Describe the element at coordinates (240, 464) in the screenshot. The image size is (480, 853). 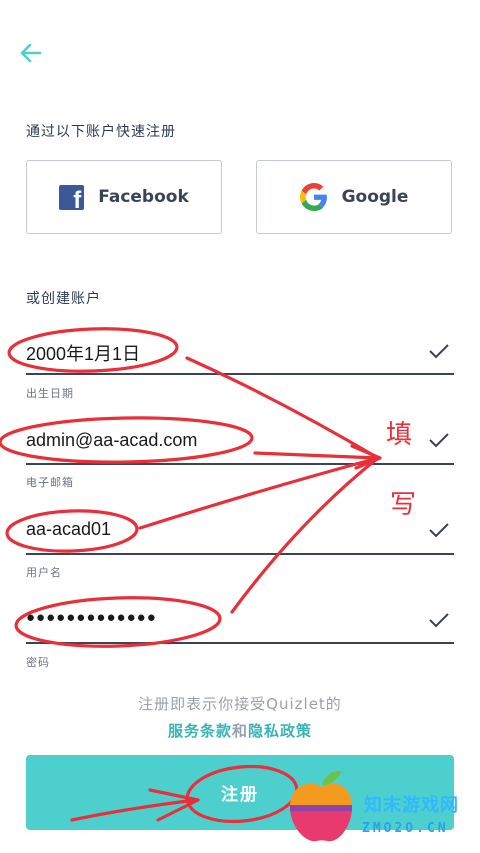
I see `email-underline` at that location.